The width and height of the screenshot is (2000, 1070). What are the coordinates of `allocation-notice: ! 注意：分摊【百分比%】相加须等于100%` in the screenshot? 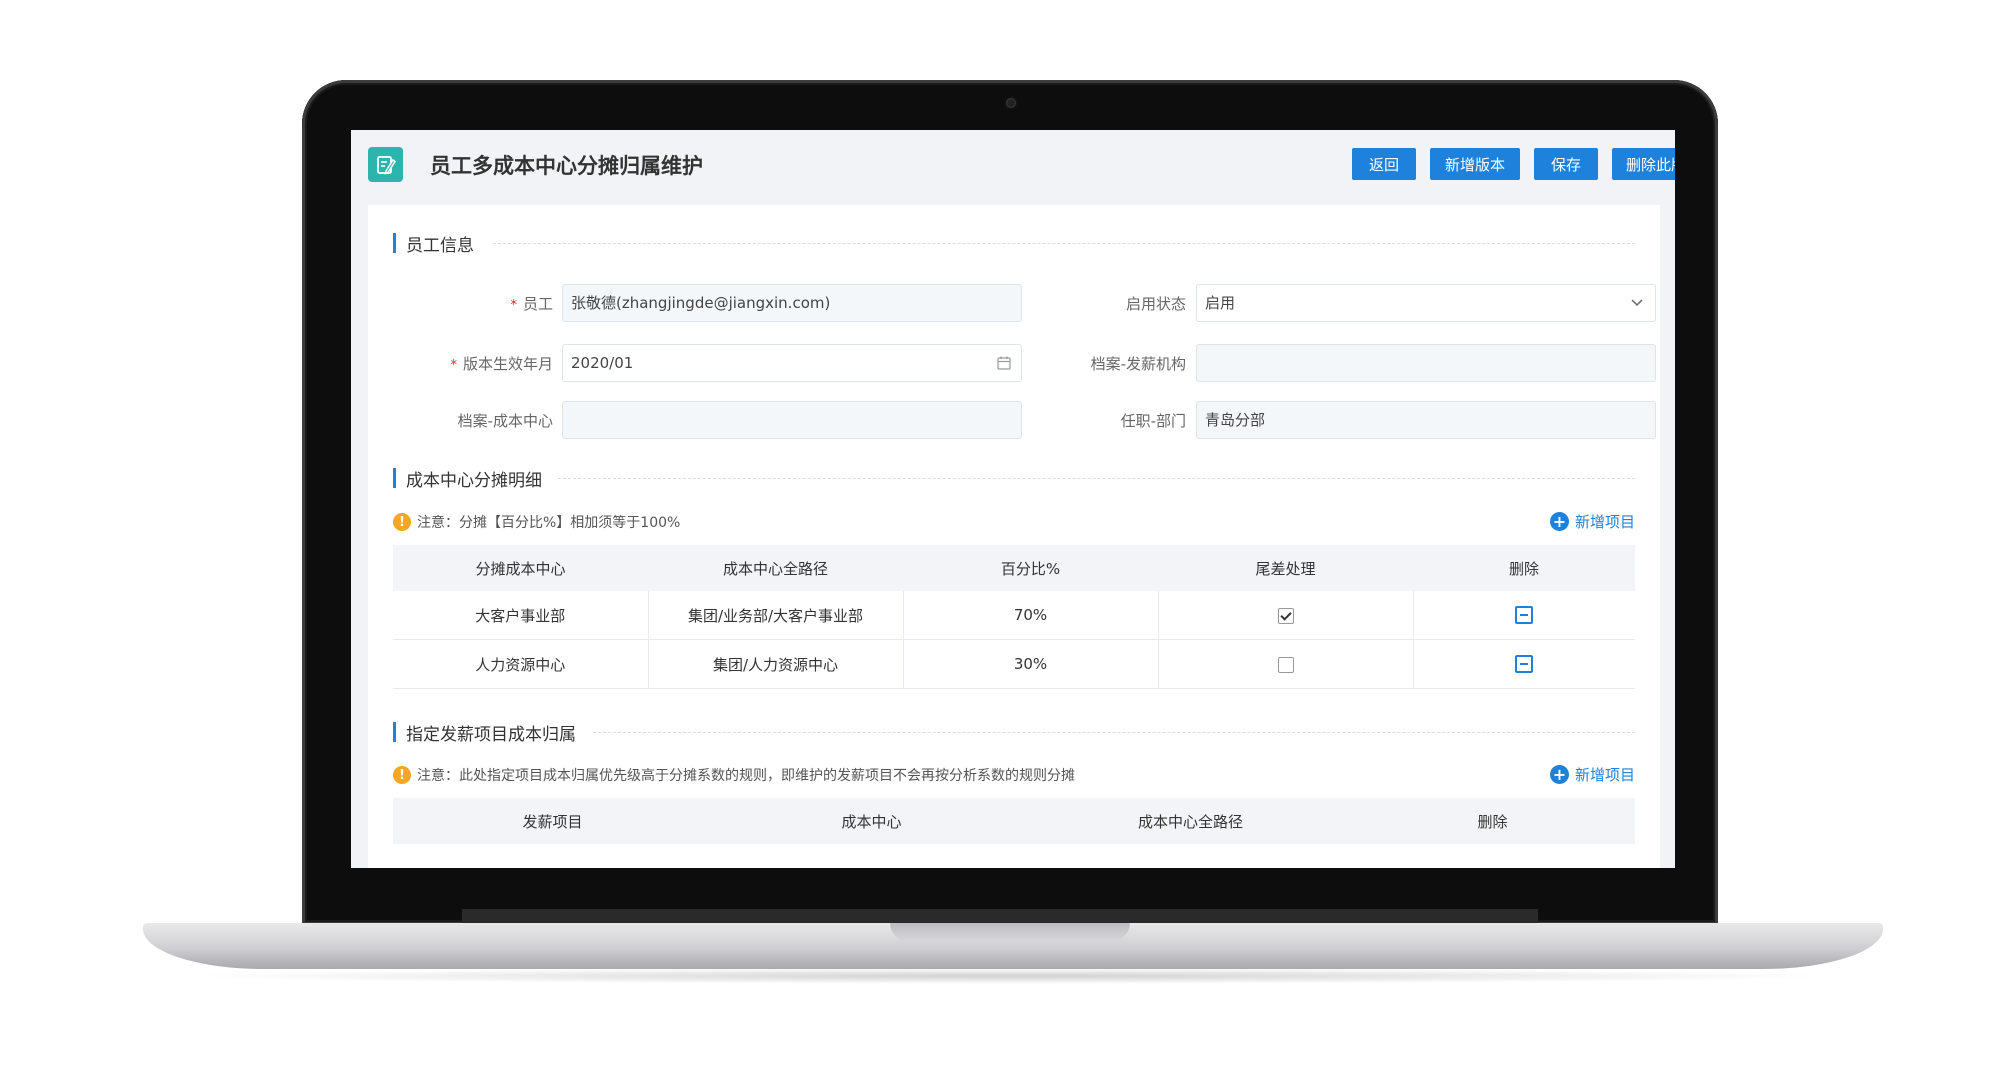 It's located at (536, 522).